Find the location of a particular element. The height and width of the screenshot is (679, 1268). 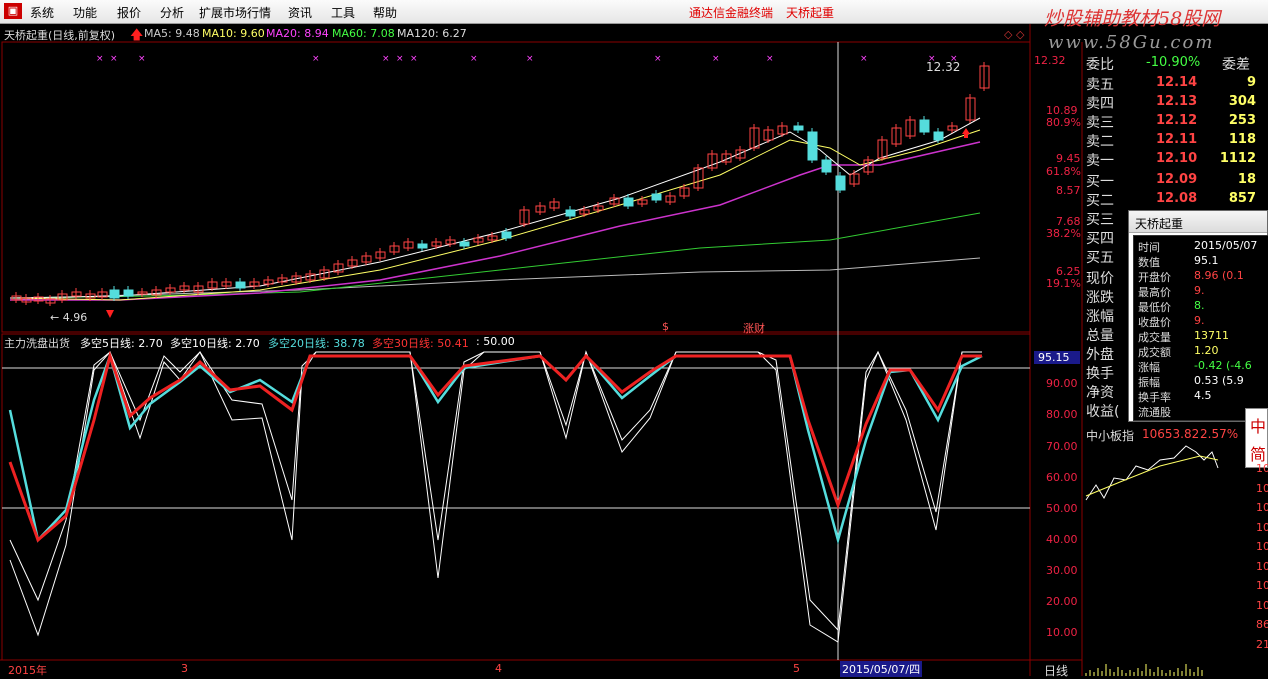

ask-volume: 9 is located at coordinates (1251, 82).